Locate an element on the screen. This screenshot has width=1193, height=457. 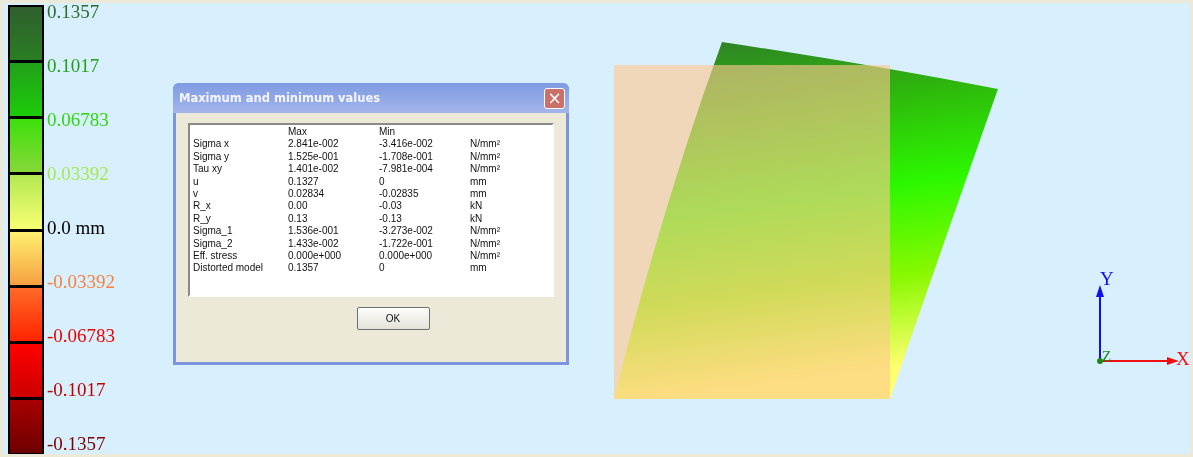
scale-label: 0.06783 is located at coordinates (78, 120).